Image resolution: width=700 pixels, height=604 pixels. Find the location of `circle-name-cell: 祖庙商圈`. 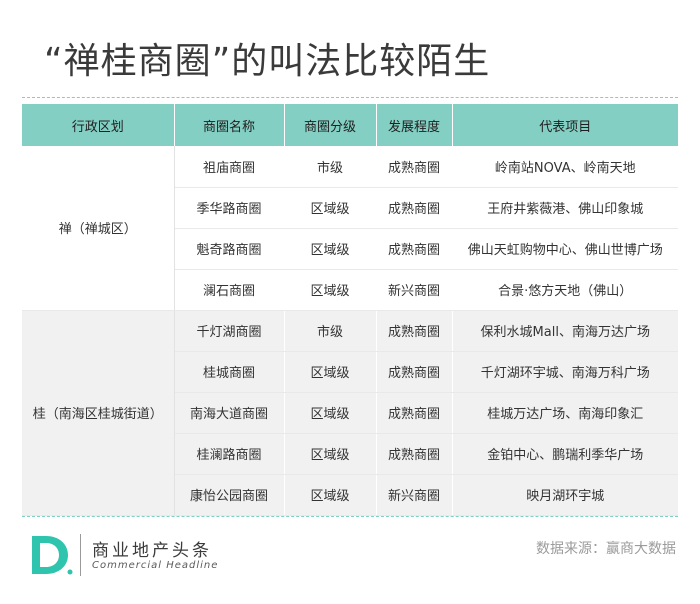

circle-name-cell: 祖庙商圈 is located at coordinates (229, 167).